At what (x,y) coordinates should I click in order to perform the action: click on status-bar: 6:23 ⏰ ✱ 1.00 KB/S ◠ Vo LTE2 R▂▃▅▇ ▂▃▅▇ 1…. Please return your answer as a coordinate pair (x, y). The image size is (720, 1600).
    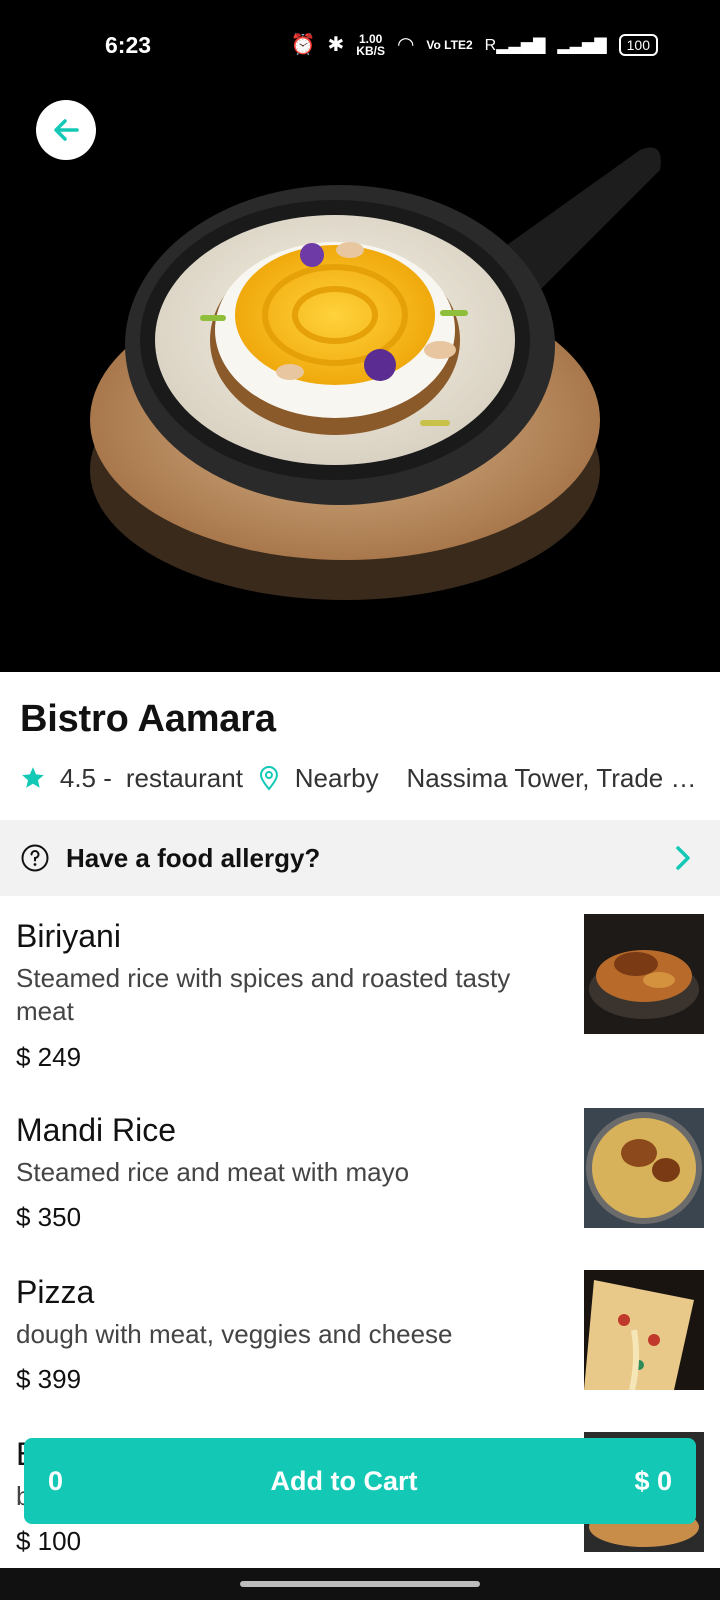
    Looking at the image, I should click on (360, 45).